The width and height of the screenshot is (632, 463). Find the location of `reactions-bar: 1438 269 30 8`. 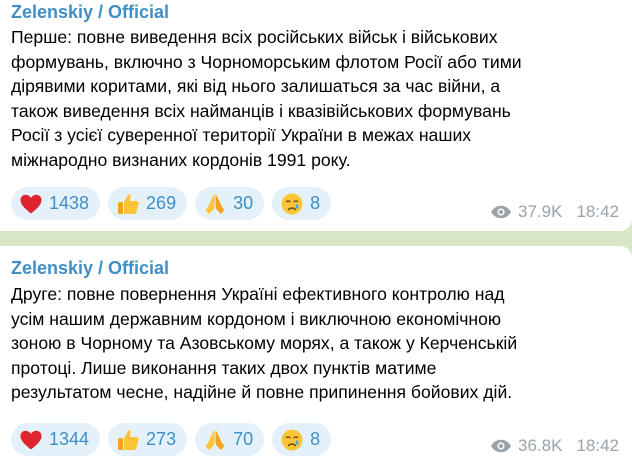

reactions-bar: 1438 269 30 8 is located at coordinates (175, 203).